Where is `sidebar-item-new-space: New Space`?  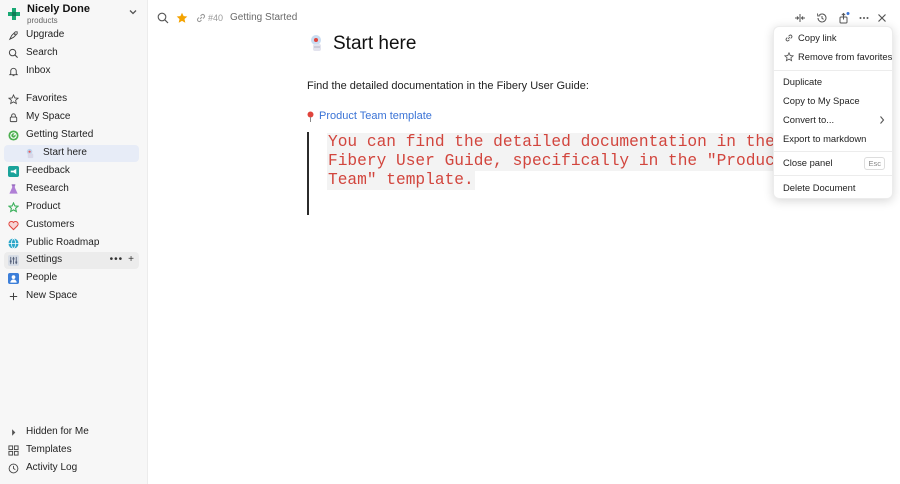
sidebar-item-new-space: New Space is located at coordinates (71, 296).